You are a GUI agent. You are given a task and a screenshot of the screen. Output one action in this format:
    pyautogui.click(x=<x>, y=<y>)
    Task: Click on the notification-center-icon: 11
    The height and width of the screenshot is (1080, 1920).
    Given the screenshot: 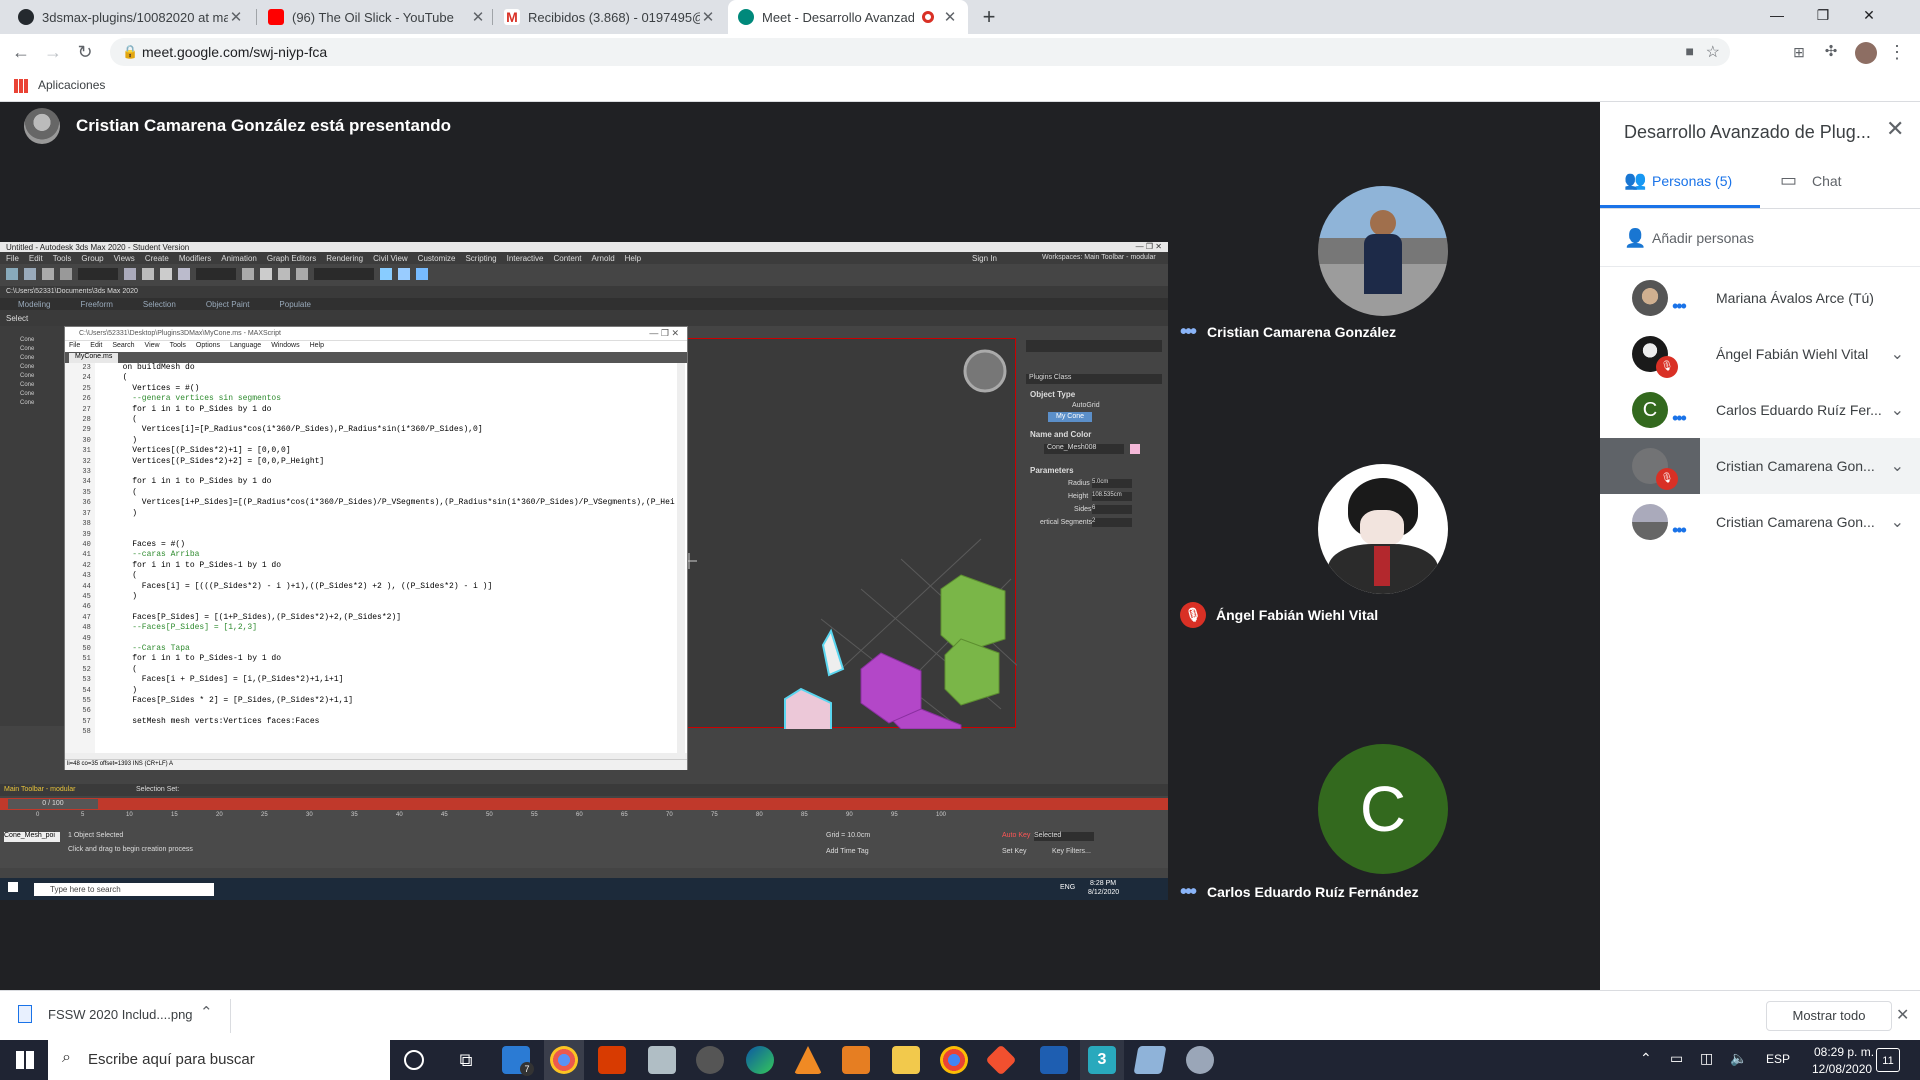 What is the action you would take?
    pyautogui.click(x=1888, y=1060)
    